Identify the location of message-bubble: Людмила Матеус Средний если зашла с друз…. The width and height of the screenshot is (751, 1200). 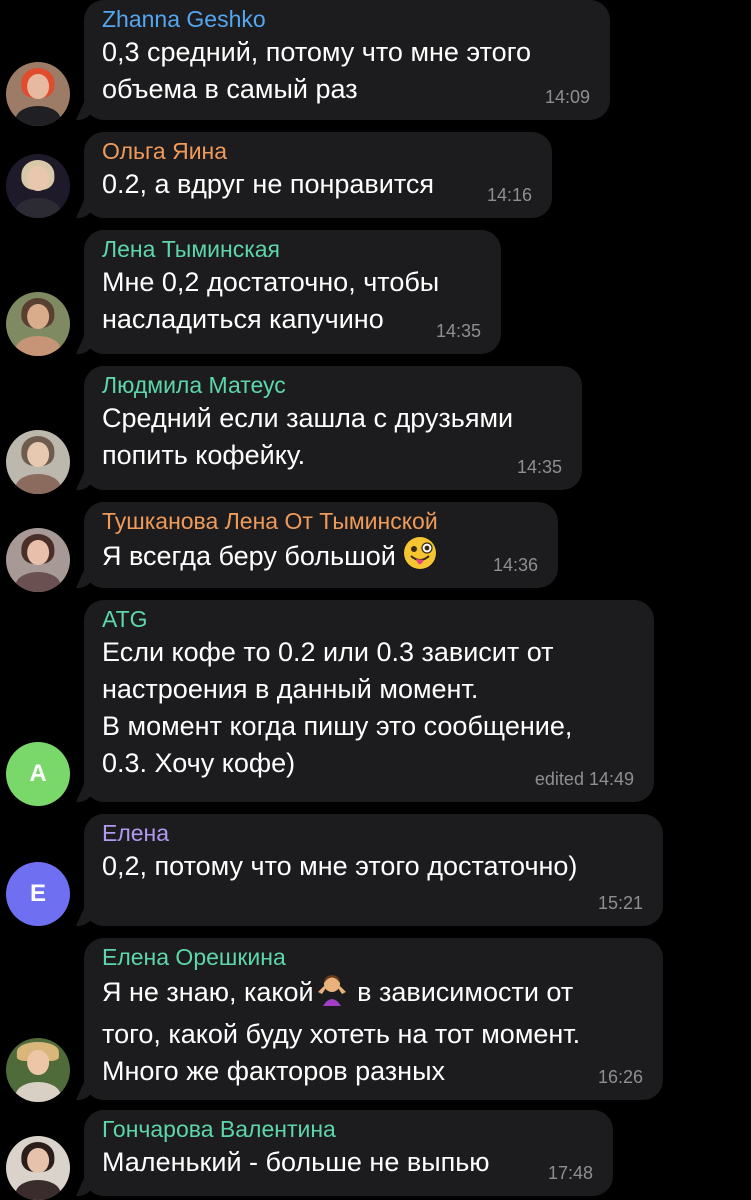
(329, 428).